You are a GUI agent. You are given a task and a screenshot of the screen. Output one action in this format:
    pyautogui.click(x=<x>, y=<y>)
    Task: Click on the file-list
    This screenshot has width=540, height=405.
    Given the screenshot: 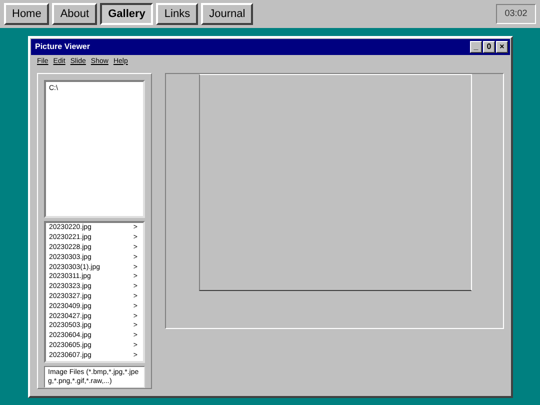 What is the action you would take?
    pyautogui.click(x=94, y=292)
    